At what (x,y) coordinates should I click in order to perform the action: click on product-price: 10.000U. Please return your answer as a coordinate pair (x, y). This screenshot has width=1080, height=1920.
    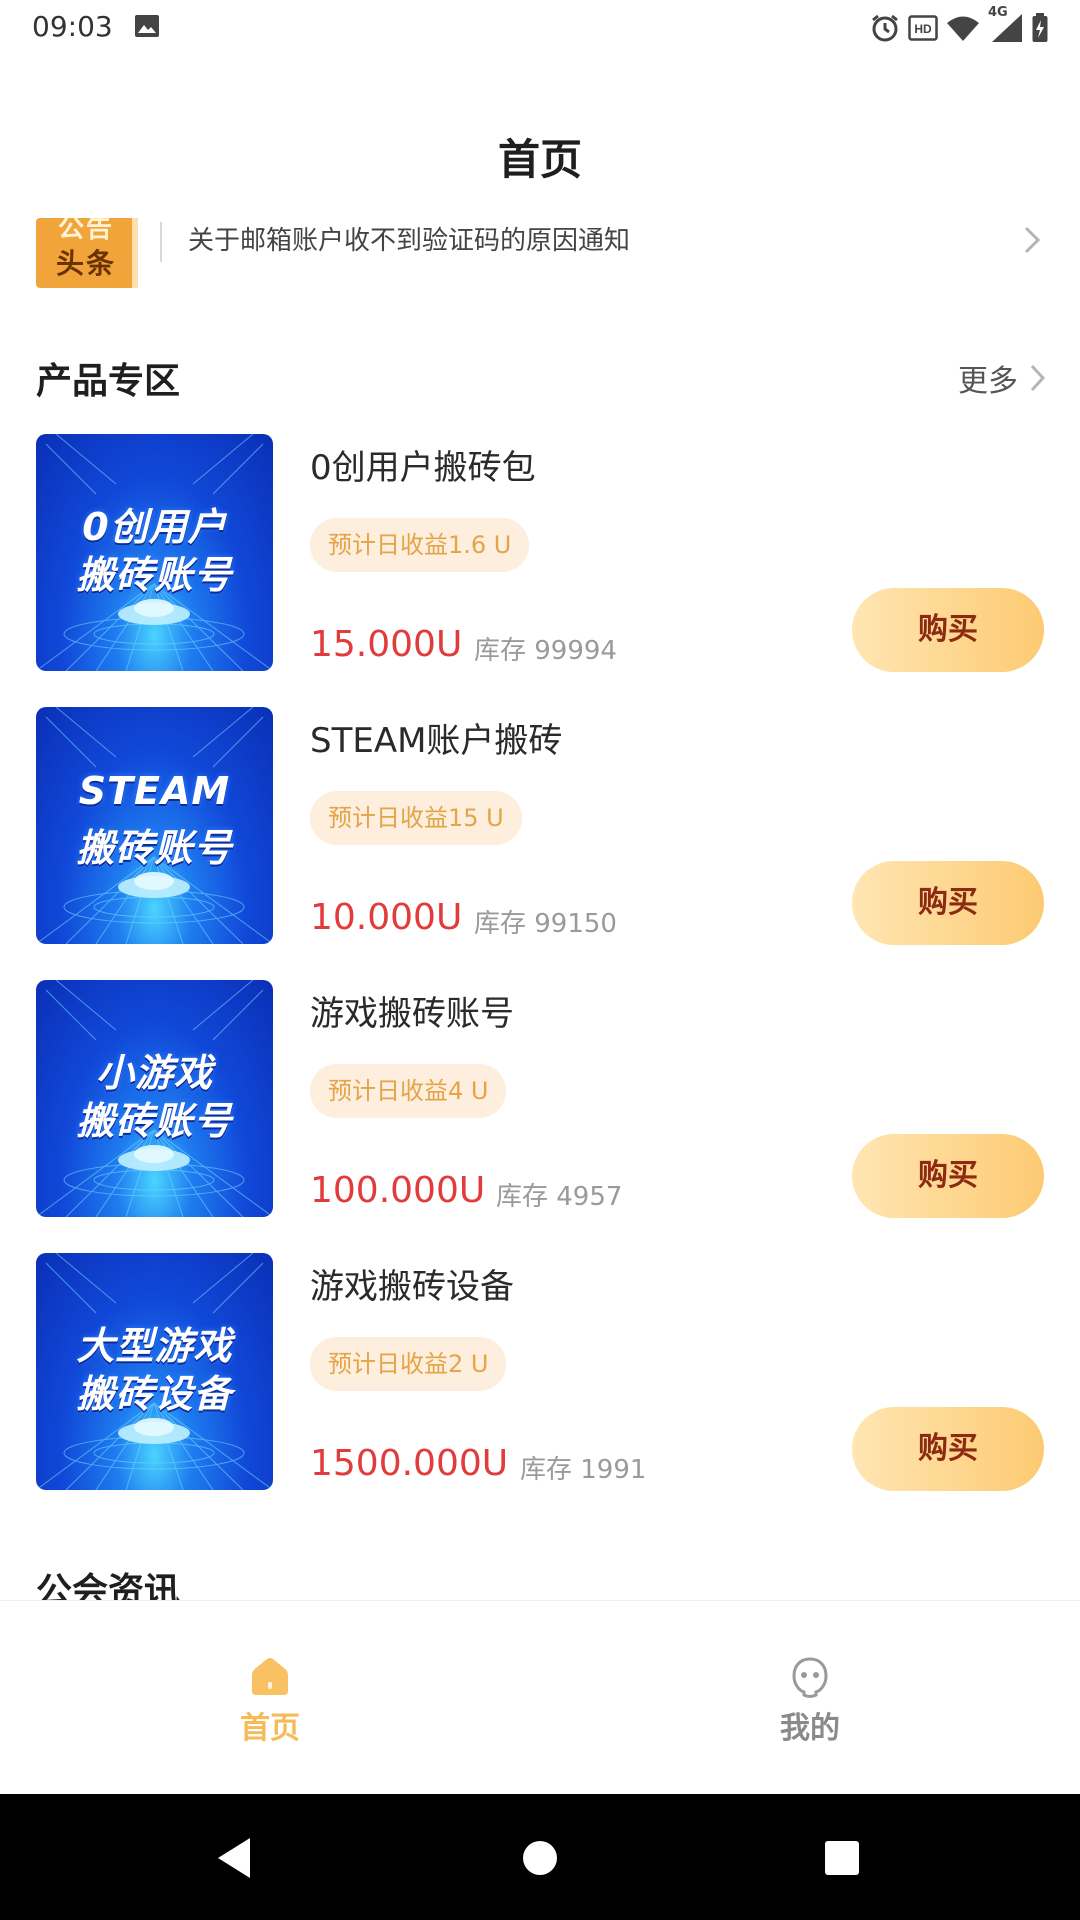
    Looking at the image, I should click on (386, 917).